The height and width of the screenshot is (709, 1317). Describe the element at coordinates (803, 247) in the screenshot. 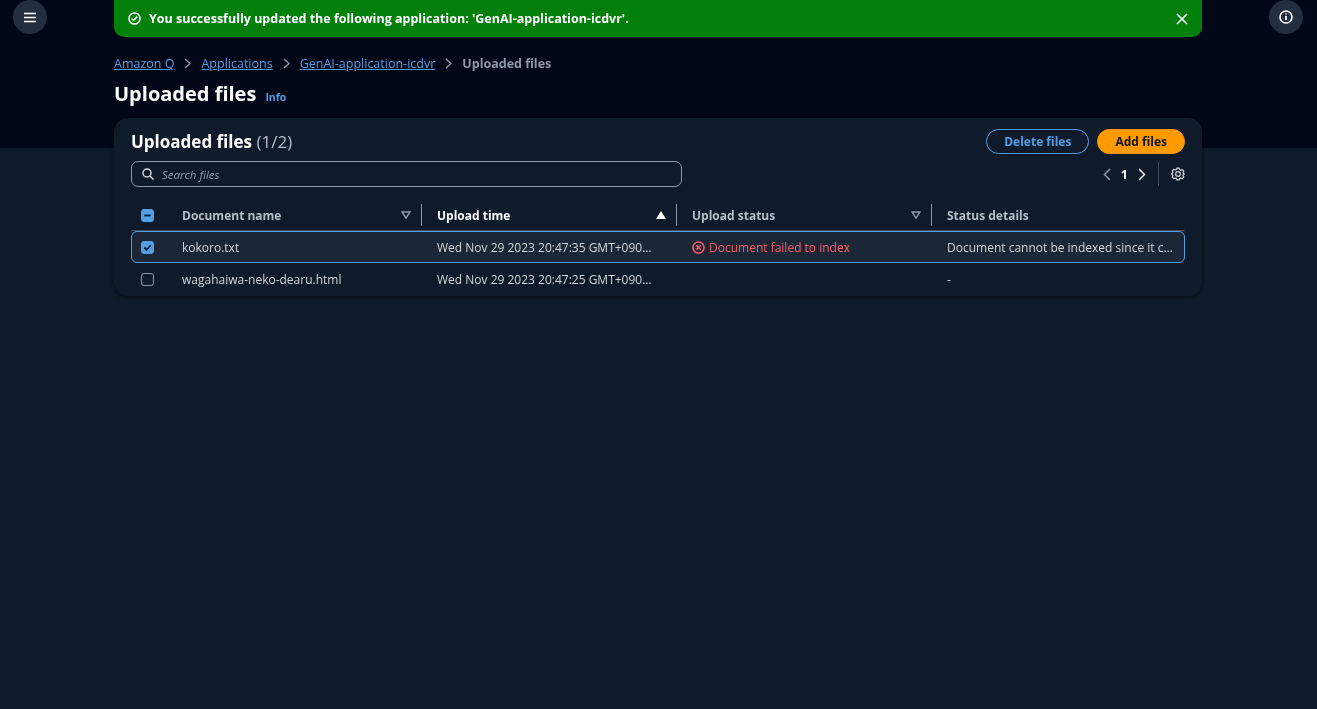

I see `status-cell: Document failed to index` at that location.